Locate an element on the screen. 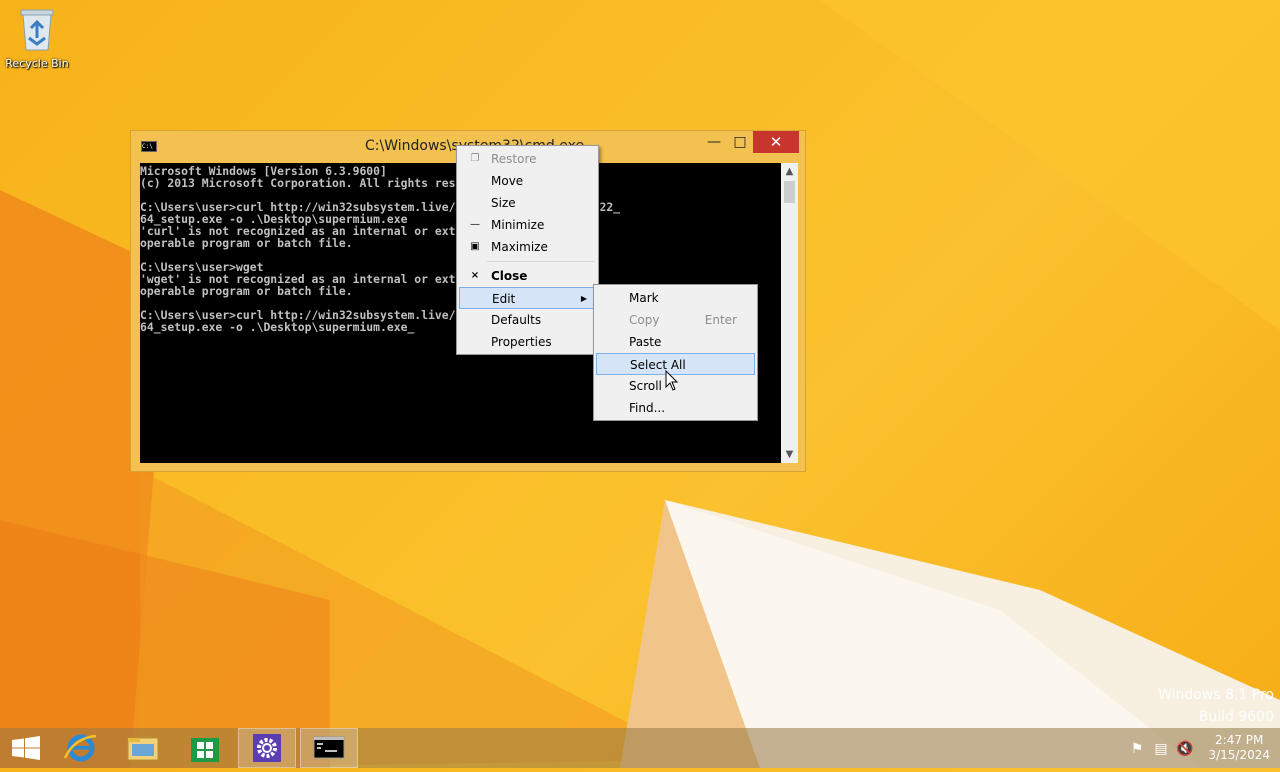  taskbar-store is located at coordinates (205, 748).